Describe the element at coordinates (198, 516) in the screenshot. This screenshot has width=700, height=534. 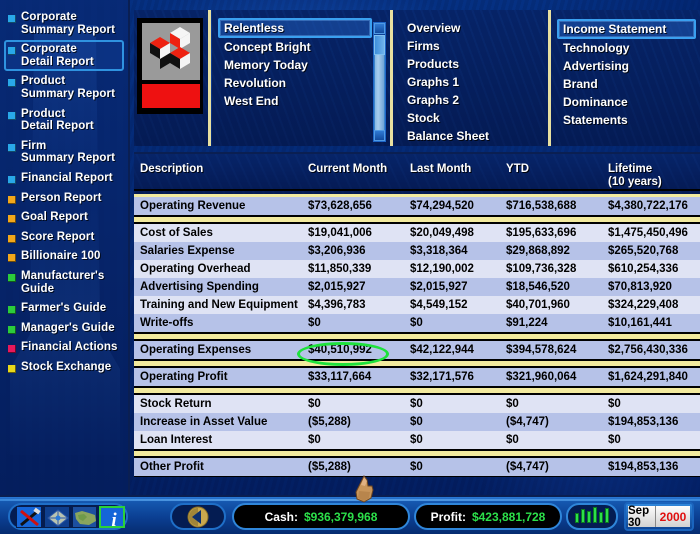
I see `back-button` at that location.